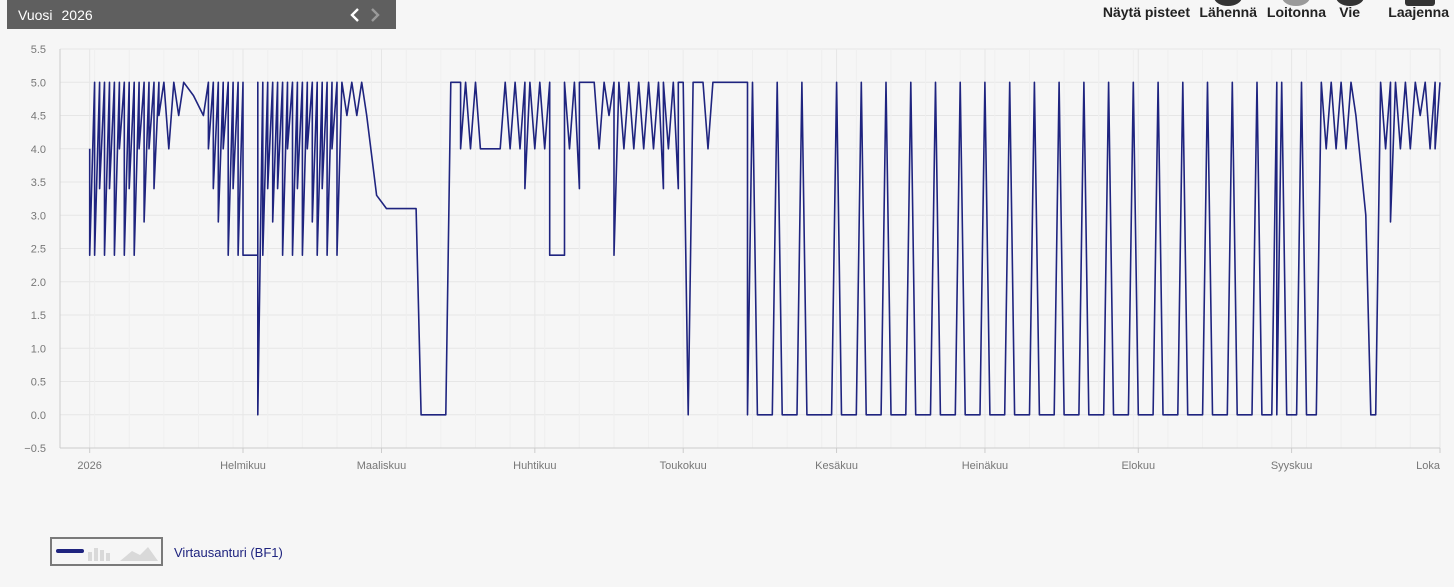 Image resolution: width=1454 pixels, height=587 pixels. What do you see at coordinates (35, 449) in the screenshot?
I see `y-tick-label: −0.5` at bounding box center [35, 449].